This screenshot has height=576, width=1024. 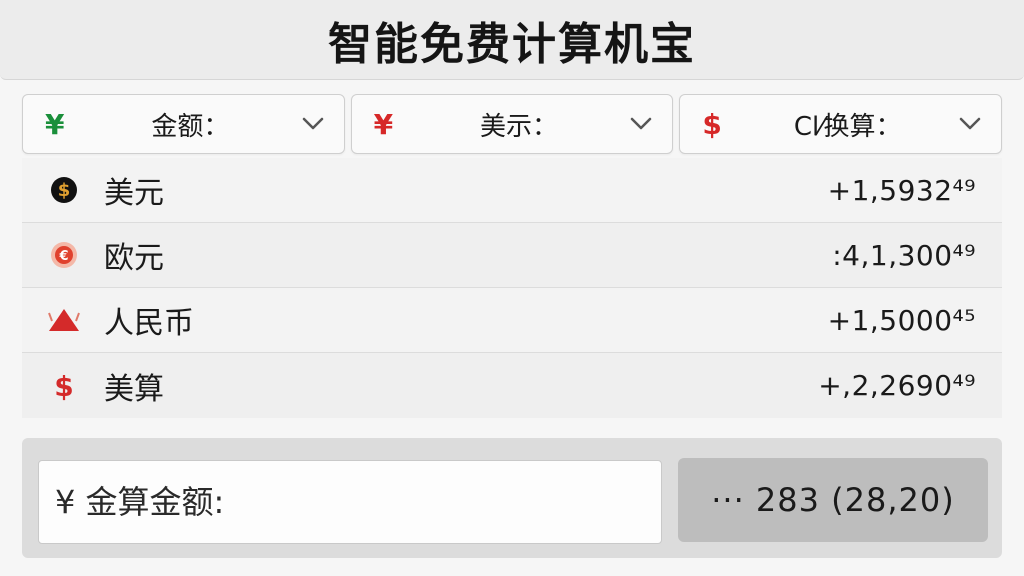 What do you see at coordinates (901, 320) in the screenshot?
I see `rate-value: +1,5000⁴⁵` at bounding box center [901, 320].